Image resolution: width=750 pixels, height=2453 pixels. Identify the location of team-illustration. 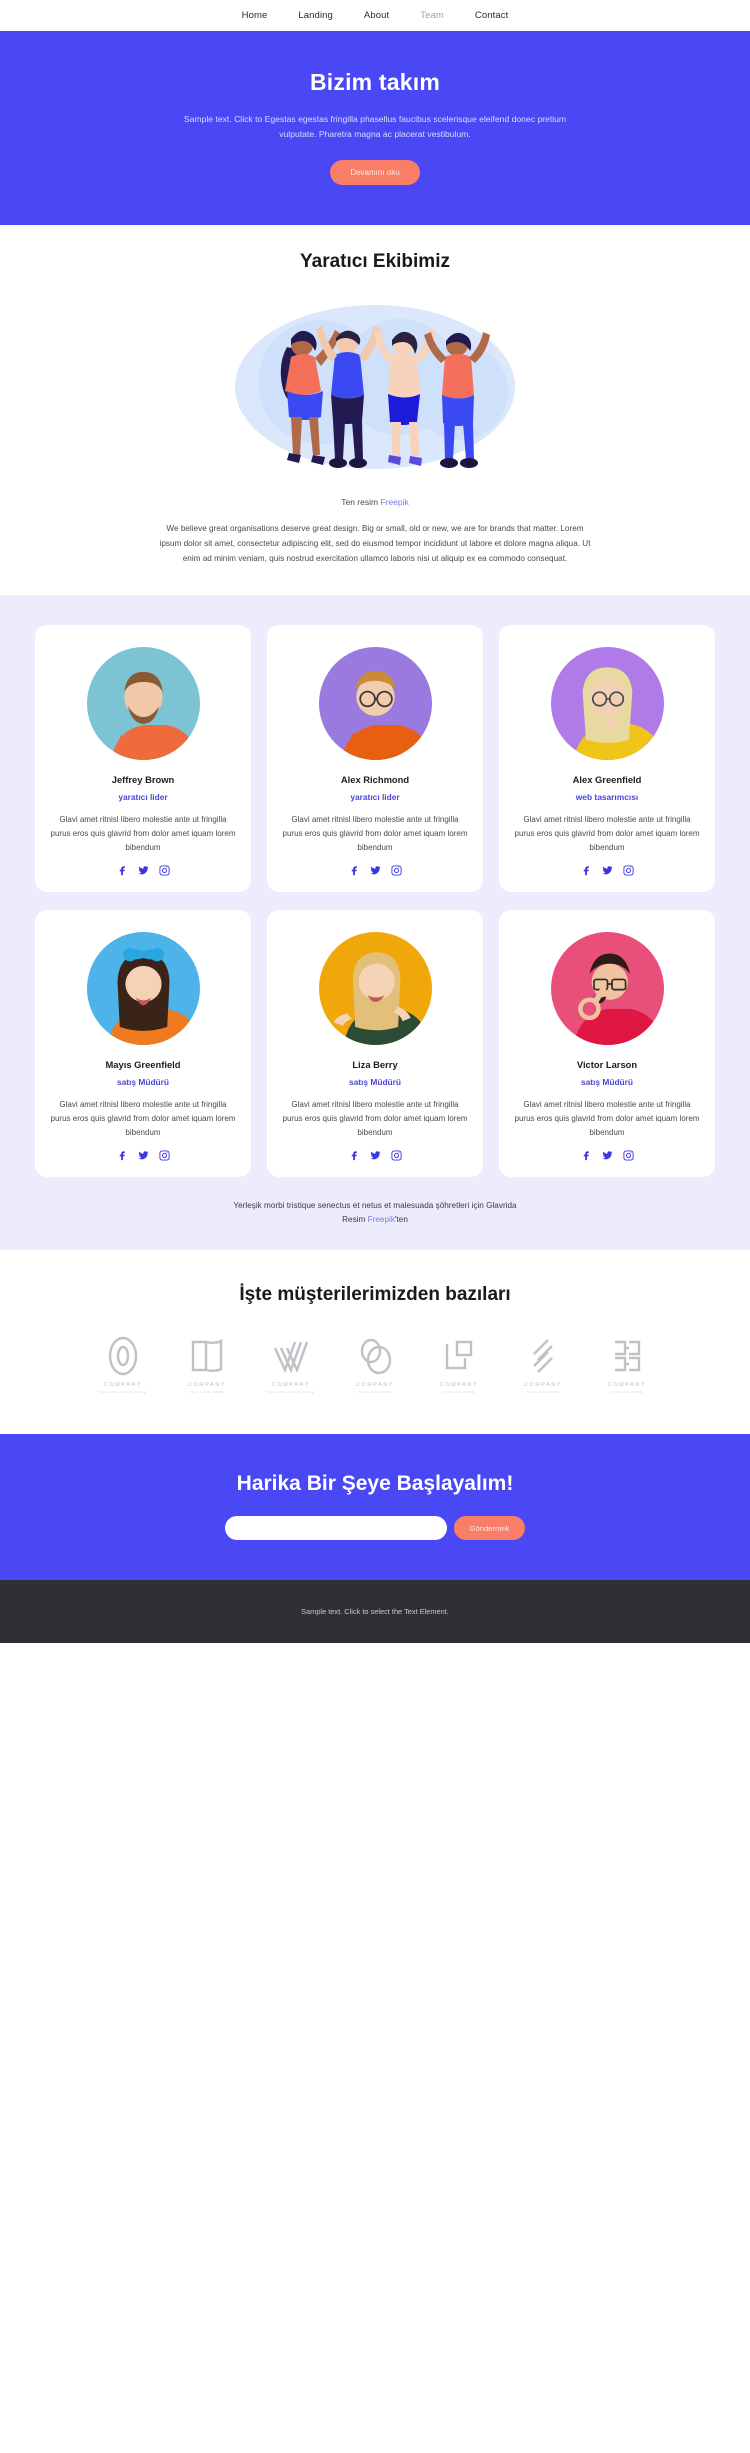
(375, 387).